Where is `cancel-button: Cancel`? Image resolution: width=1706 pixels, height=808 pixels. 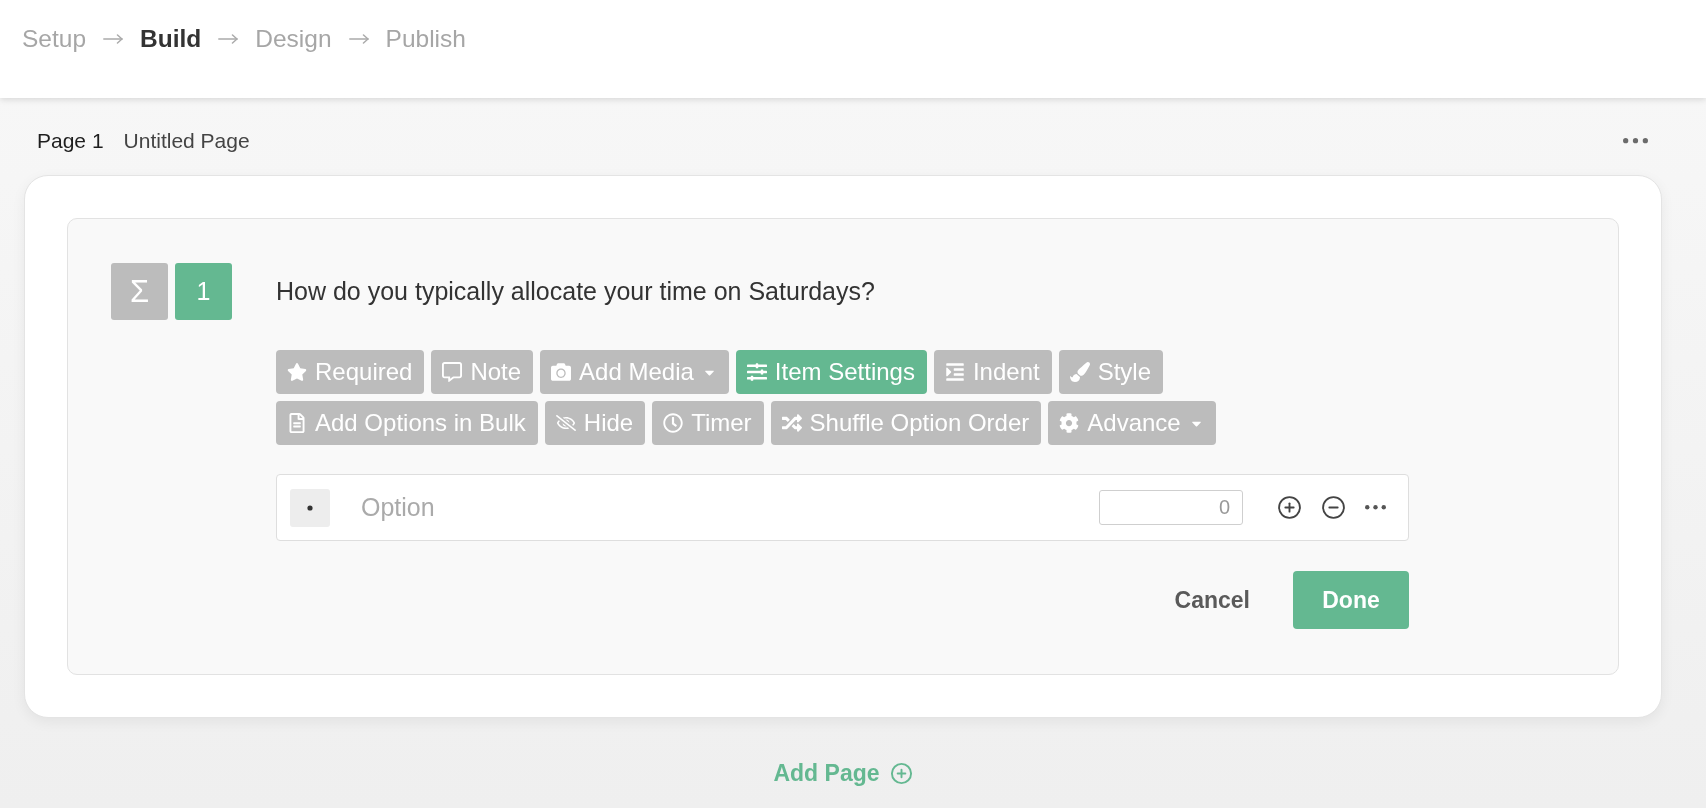 cancel-button: Cancel is located at coordinates (1212, 600).